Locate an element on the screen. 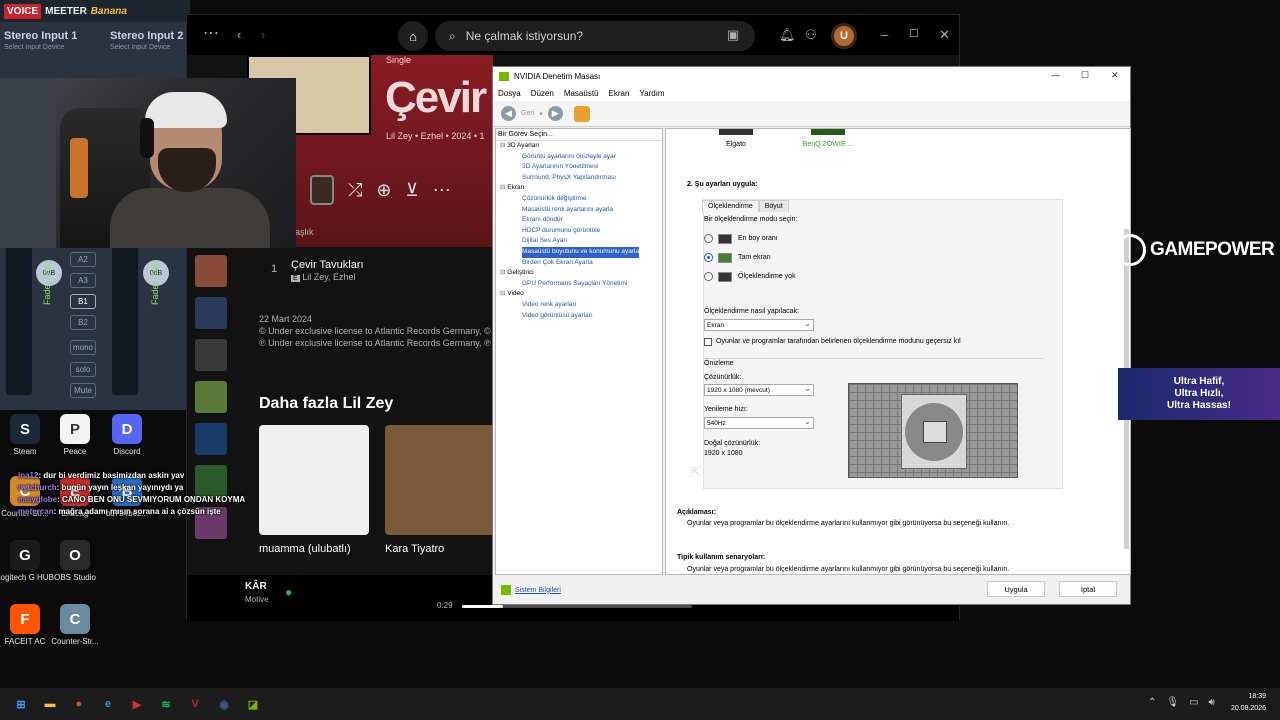  option-aspect-ratio: En boy oranı is located at coordinates (758, 238).